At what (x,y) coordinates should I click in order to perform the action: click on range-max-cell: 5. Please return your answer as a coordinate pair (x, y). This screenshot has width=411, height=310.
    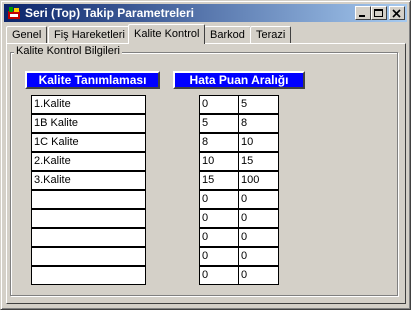
    Looking at the image, I should click on (258, 104).